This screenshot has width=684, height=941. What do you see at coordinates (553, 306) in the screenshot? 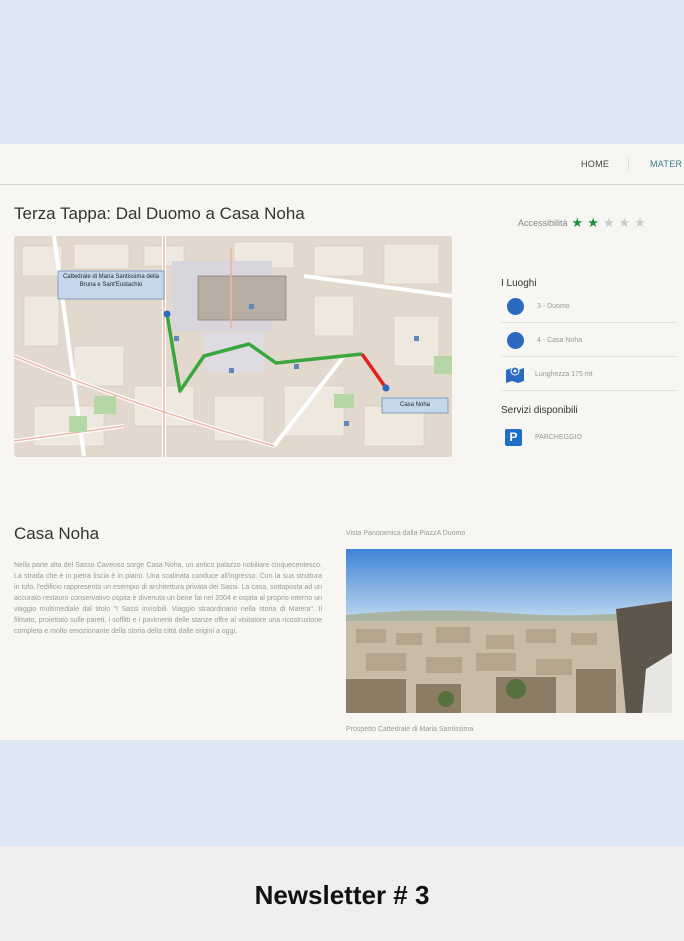
I see `place-label: 3 - Duomo` at bounding box center [553, 306].